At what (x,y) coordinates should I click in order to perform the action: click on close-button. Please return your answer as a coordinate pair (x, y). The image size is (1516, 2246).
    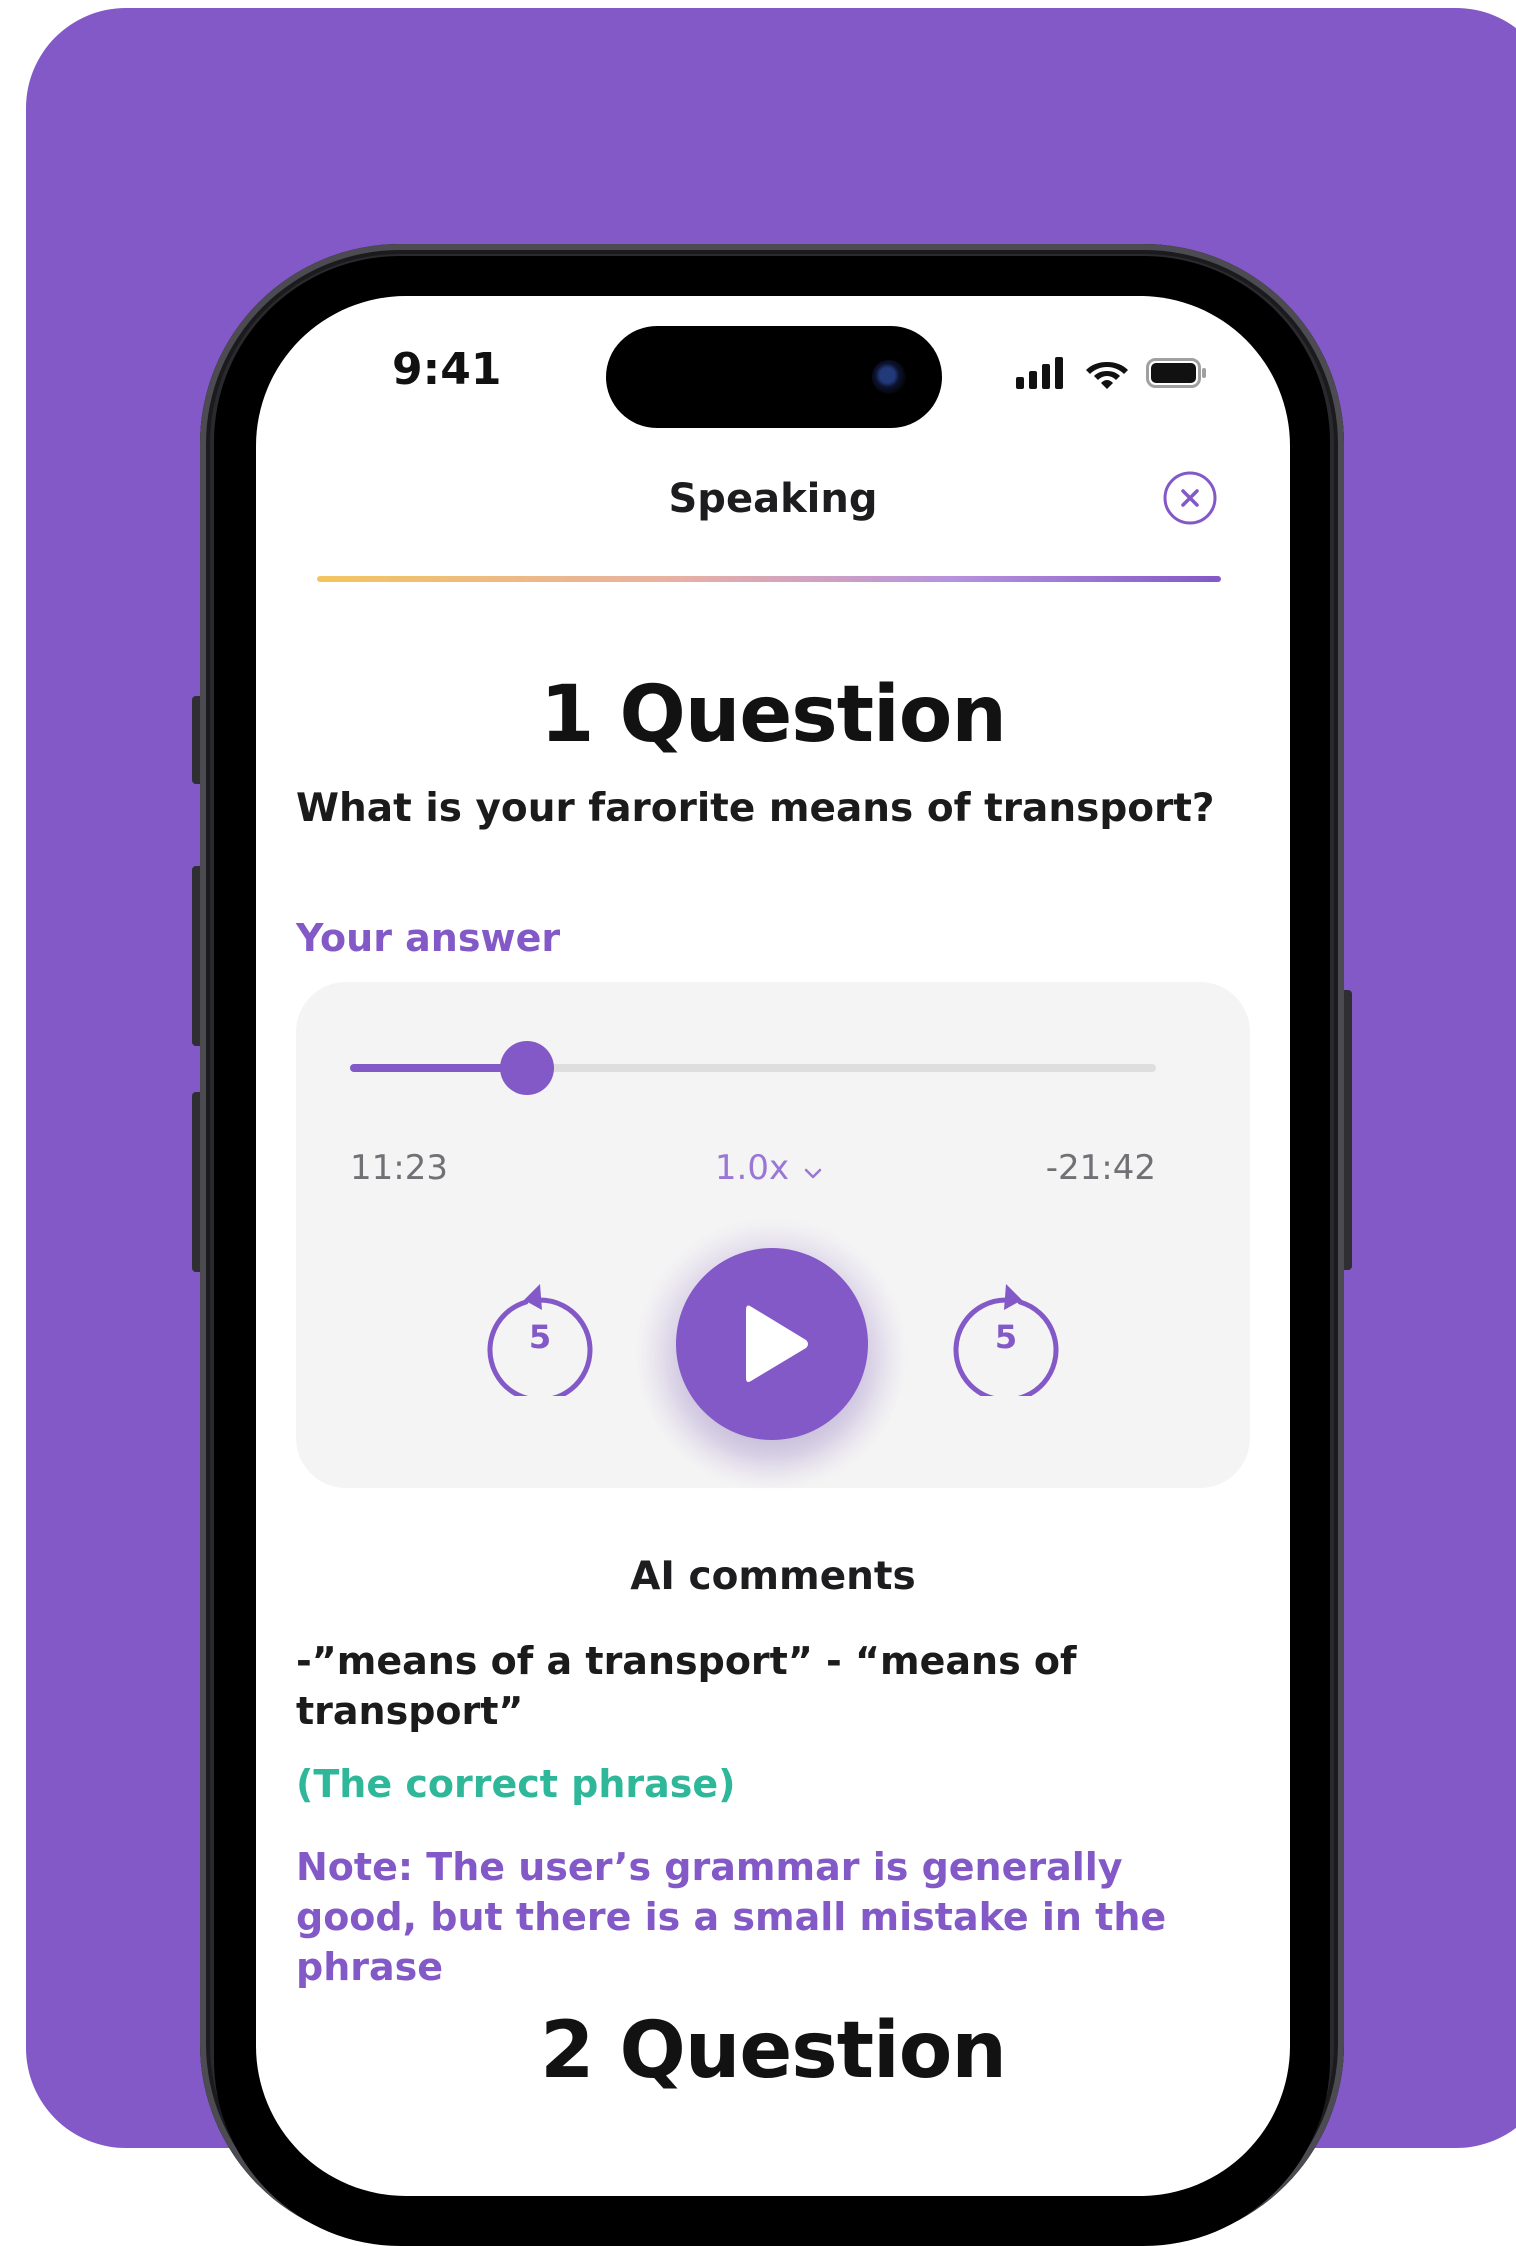
    Looking at the image, I should click on (1190, 498).